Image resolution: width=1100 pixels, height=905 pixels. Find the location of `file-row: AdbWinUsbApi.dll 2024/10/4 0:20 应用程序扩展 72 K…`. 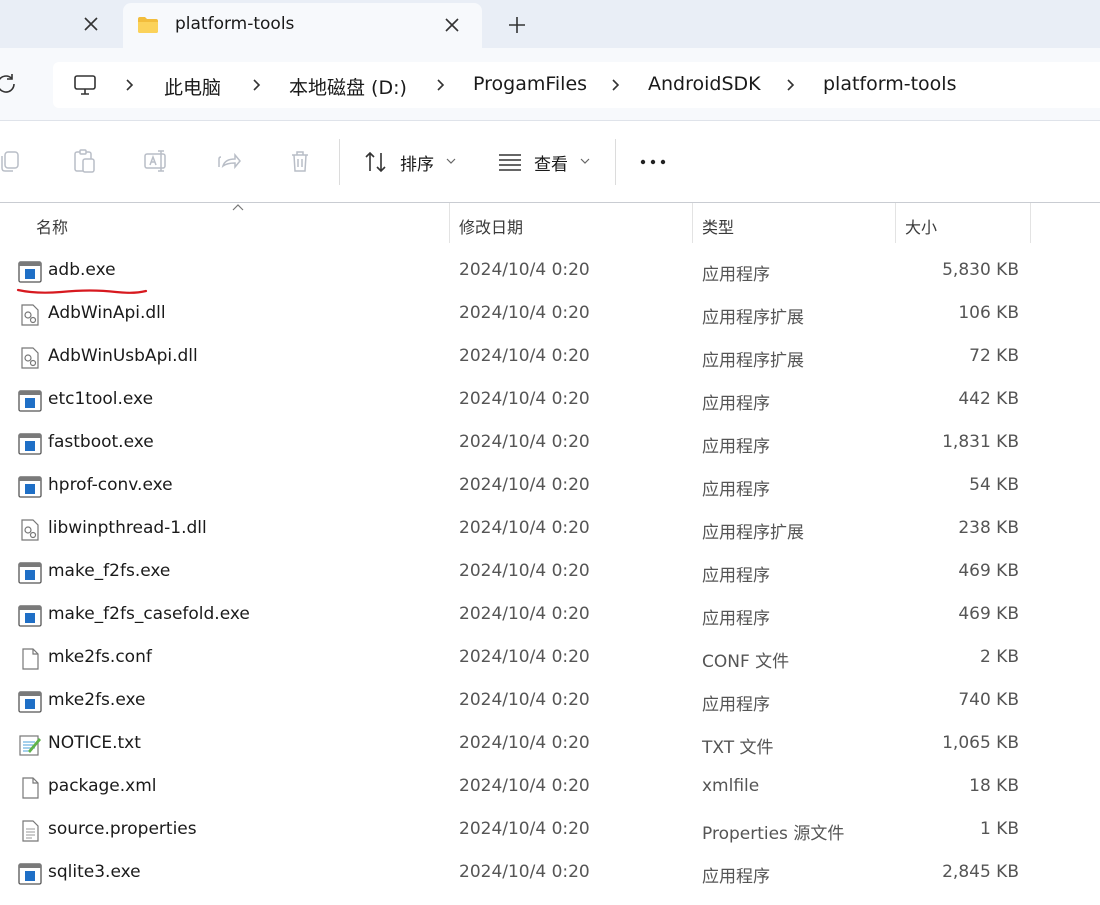

file-row: AdbWinUsbApi.dll 2024/10/4 0:20 应用程序扩展 72 K… is located at coordinates (550, 357).